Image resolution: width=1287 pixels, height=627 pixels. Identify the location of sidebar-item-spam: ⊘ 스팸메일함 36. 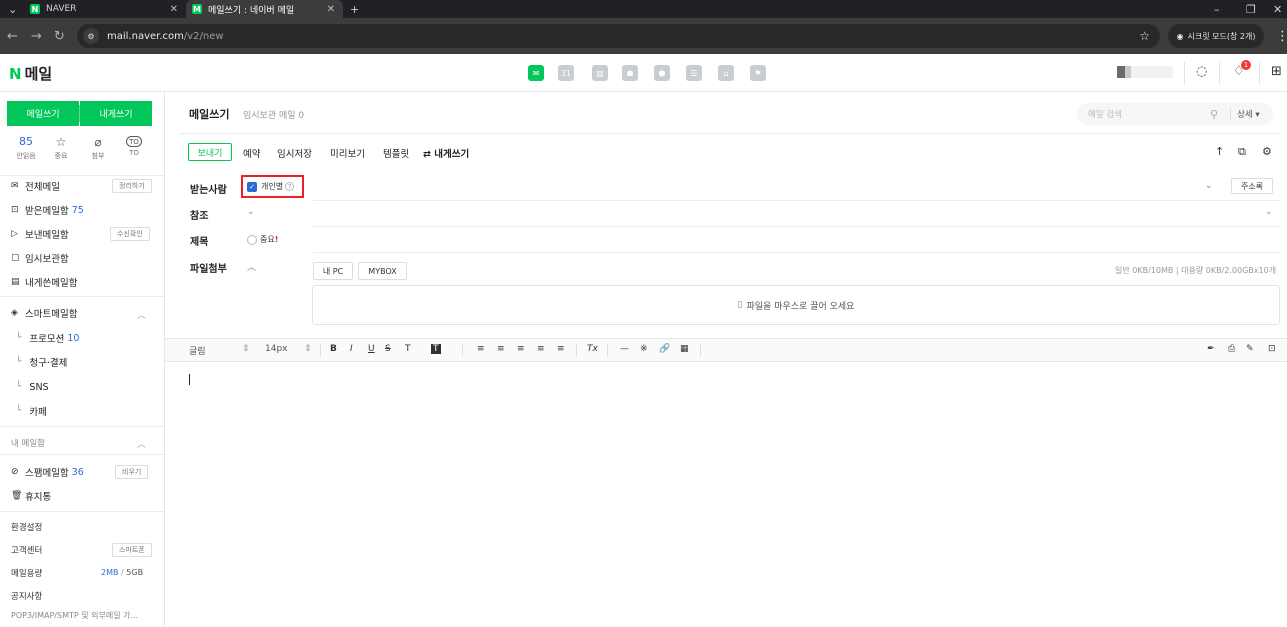
(47, 472).